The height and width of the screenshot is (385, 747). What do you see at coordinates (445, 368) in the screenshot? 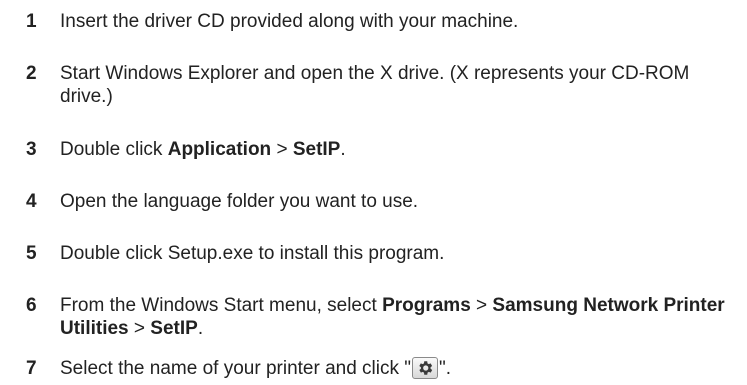
I see `step-text-part: ".` at bounding box center [445, 368].